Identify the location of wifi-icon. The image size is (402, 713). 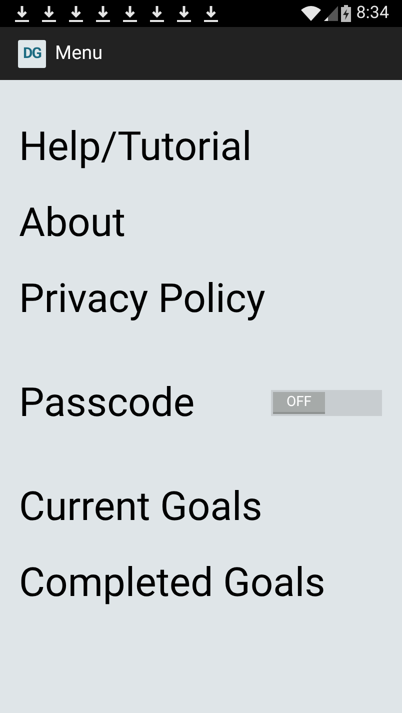
(311, 13).